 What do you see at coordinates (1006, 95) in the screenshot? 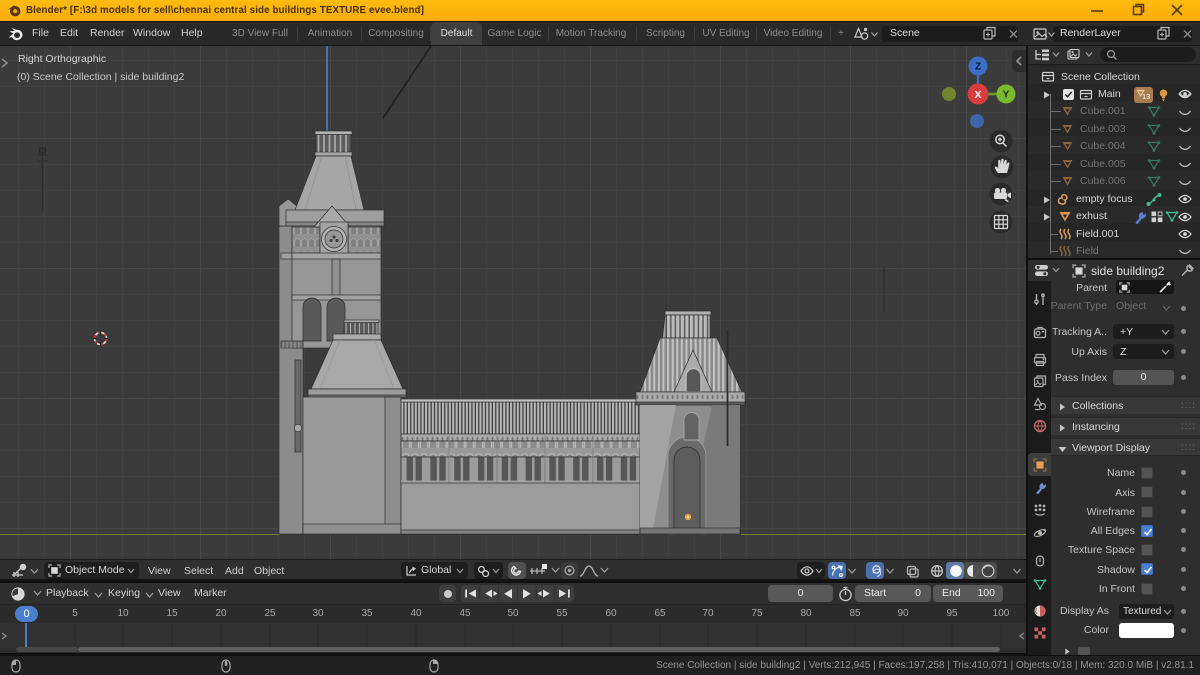
I see `svg-text: Y` at bounding box center [1006, 95].